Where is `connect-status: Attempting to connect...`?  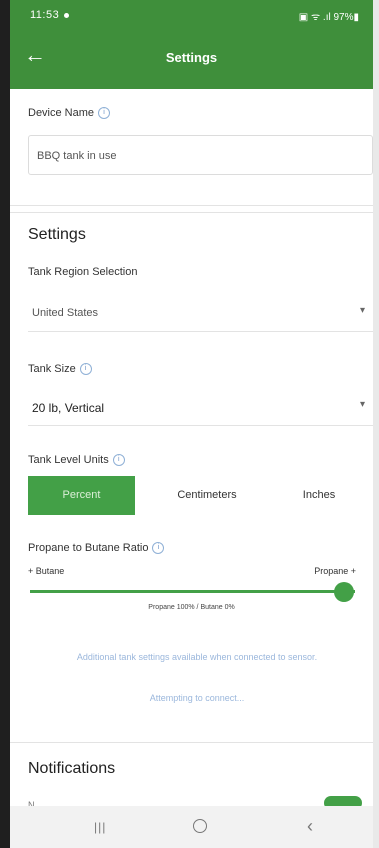 connect-status: Attempting to connect... is located at coordinates (197, 698).